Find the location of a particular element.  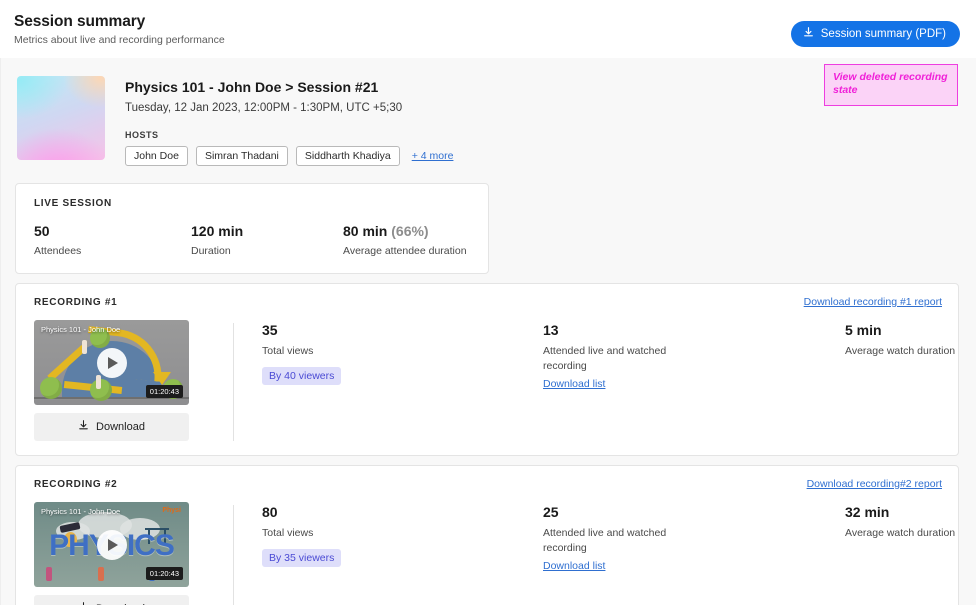

metric-total-views: 80 Total views By 35 viewers is located at coordinates (402, 554).